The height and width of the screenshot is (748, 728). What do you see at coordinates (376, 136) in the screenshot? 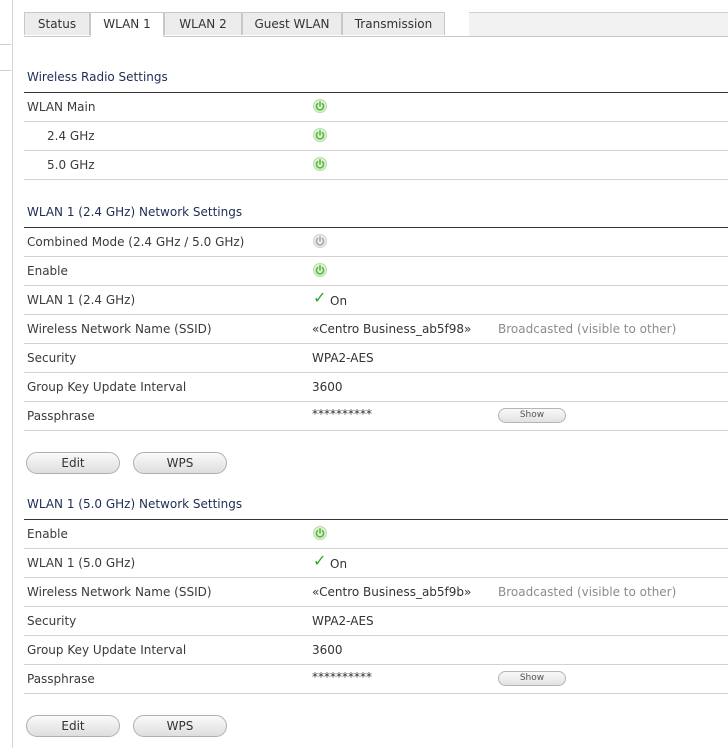
I see `row-band-24: 2.4 GHz` at bounding box center [376, 136].